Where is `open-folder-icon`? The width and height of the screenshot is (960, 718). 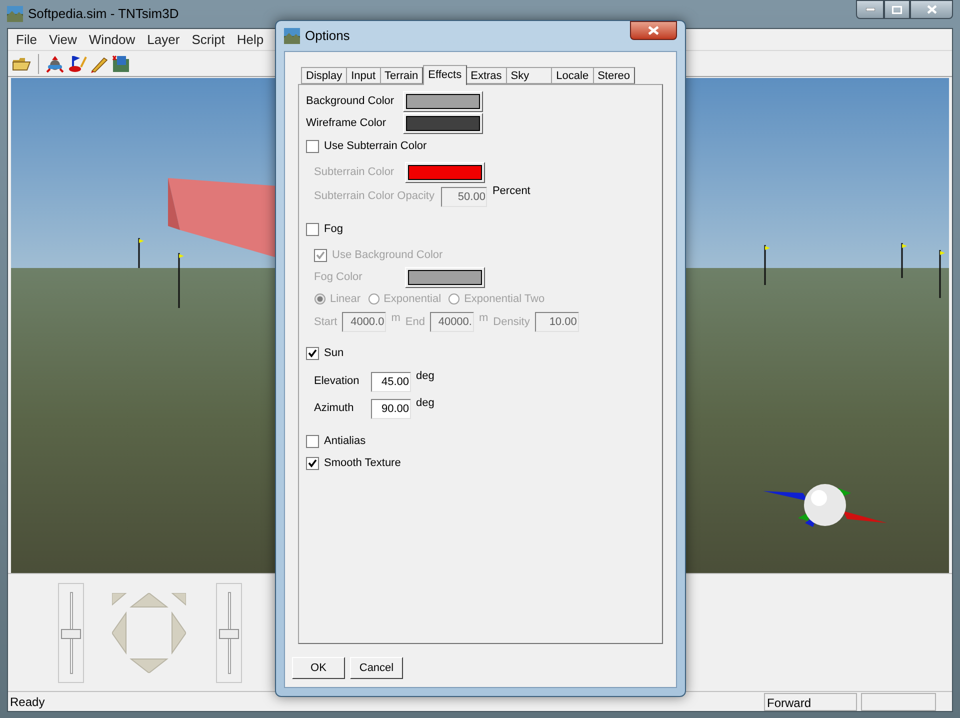 open-folder-icon is located at coordinates (22, 64).